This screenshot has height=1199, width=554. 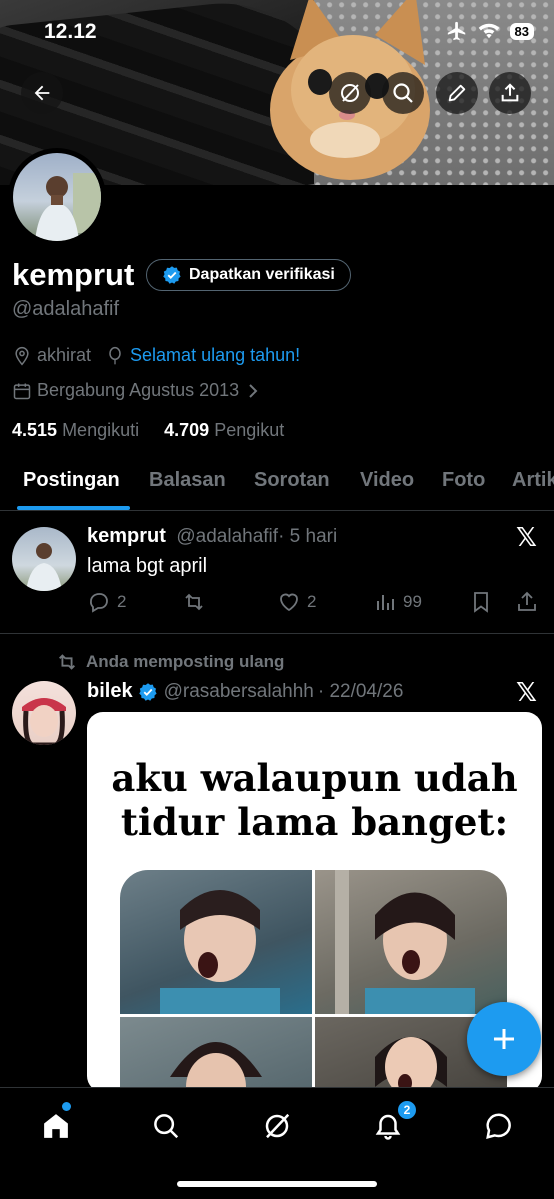 I want to click on tab-postingan: Postingan, so click(x=71, y=480).